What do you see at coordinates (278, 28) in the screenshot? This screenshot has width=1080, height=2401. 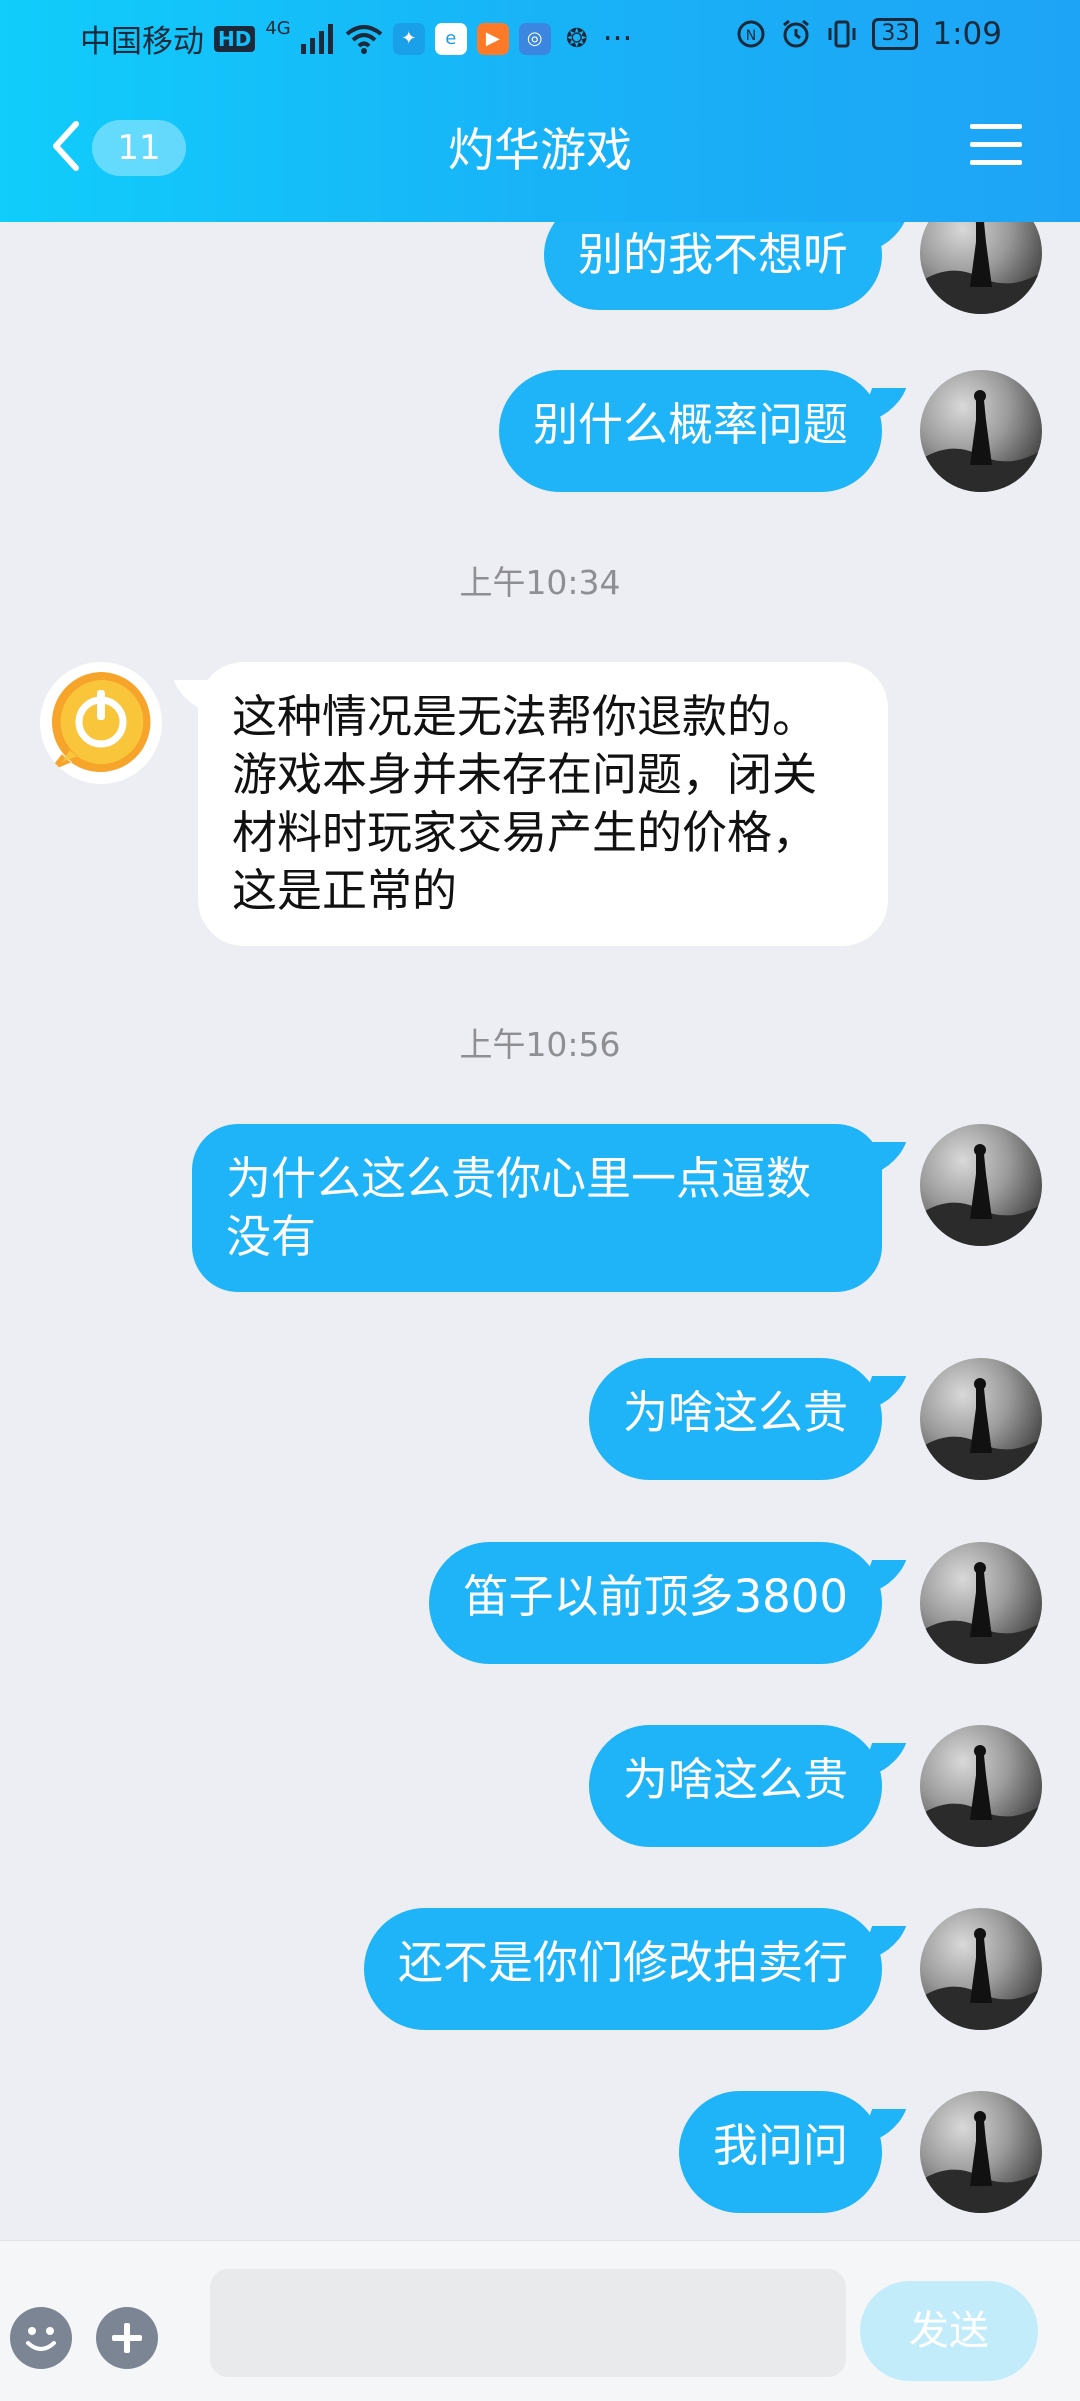 I see `network-type: 4G` at bounding box center [278, 28].